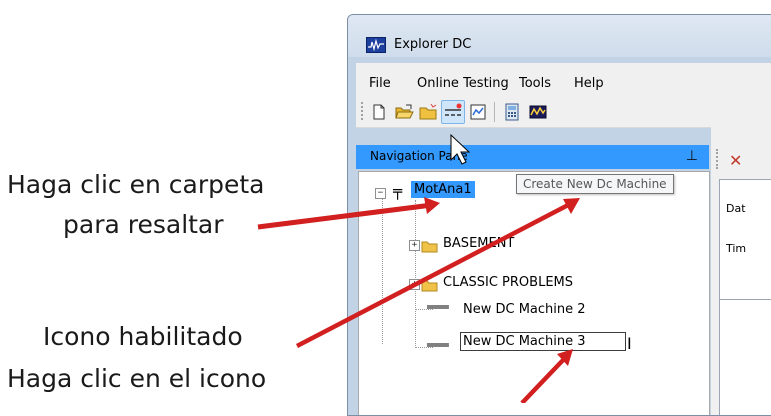 The height and width of the screenshot is (416, 771). Describe the element at coordinates (595, 184) in the screenshot. I see `tooltip: Create New Dc Machine` at that location.